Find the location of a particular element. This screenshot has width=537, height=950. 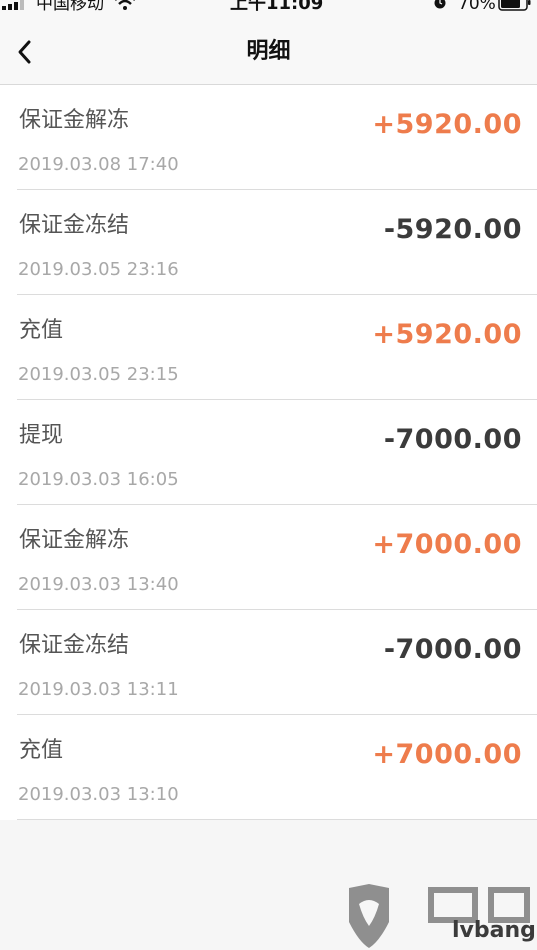

status-bar: 中国移动 上午11:09 70% is located at coordinates (268, 11).